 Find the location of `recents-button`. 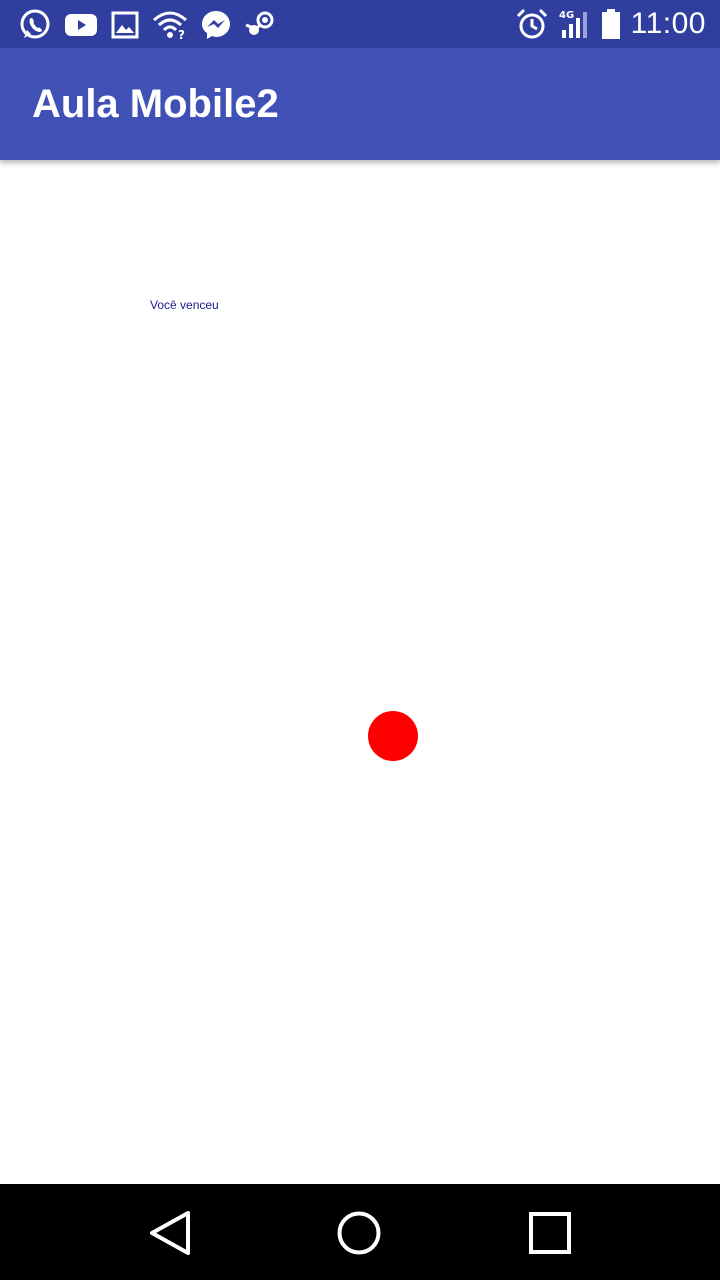

recents-button is located at coordinates (550, 1233).